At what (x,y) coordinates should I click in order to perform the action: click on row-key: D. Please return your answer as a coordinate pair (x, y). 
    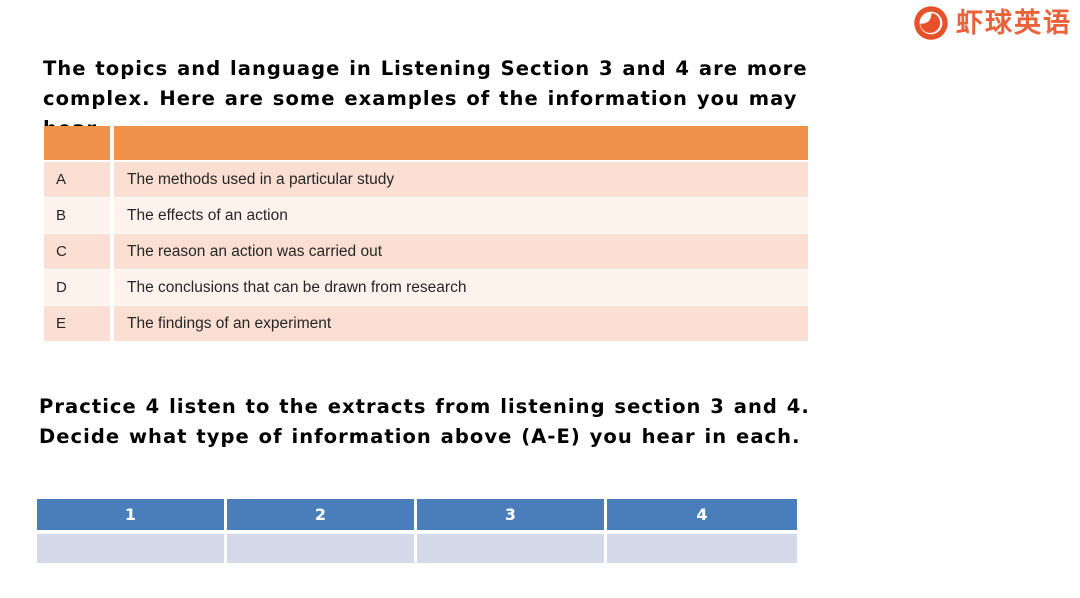
    Looking at the image, I should click on (79, 288).